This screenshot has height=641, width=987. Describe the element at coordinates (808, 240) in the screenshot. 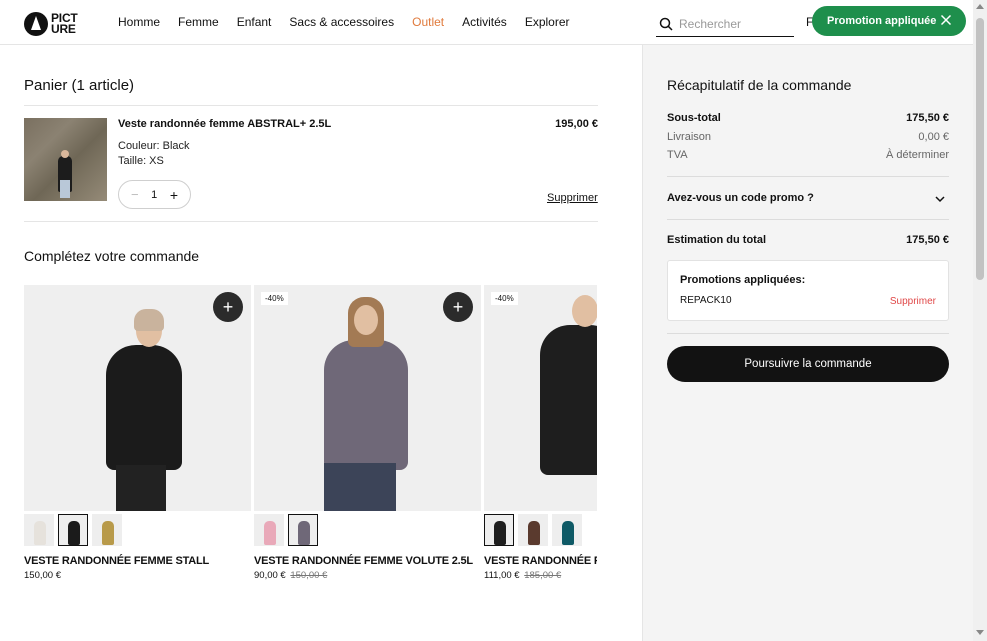

I see `total-row: Estimation du total 175,50 €` at that location.